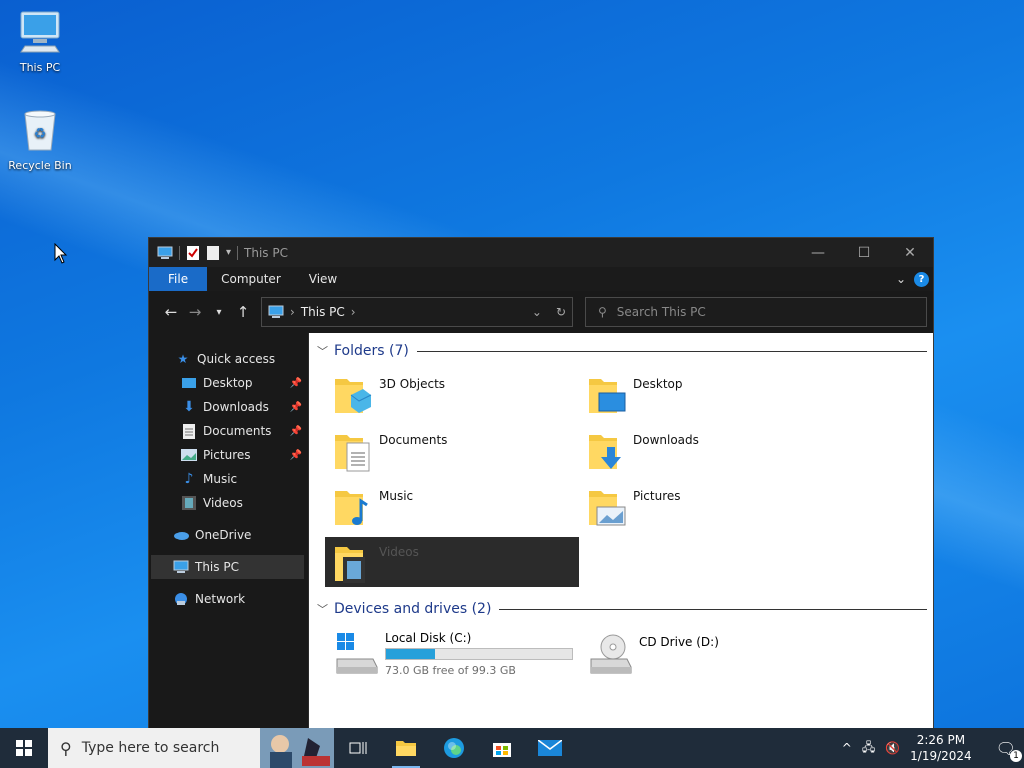 Image resolution: width=1024 pixels, height=768 pixels. I want to click on nav-this-pc: This PC, so click(227, 567).